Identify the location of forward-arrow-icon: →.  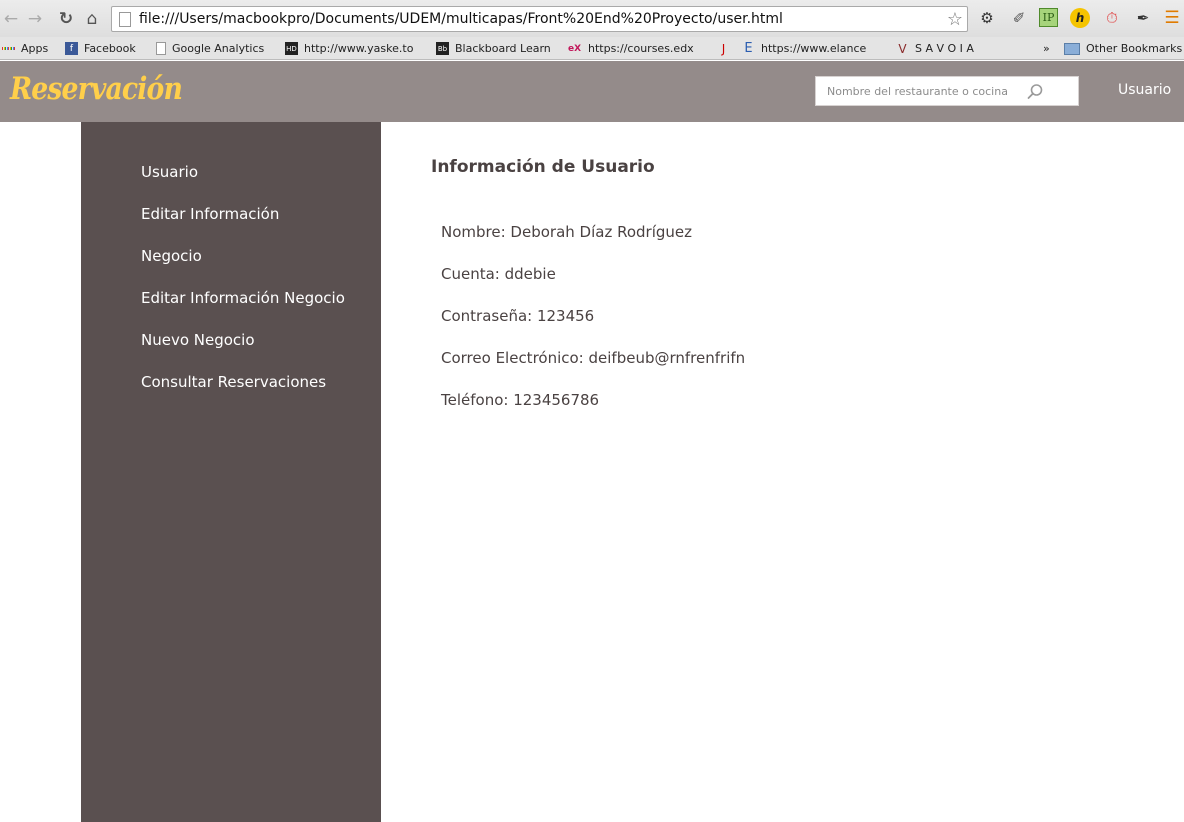
(35, 19).